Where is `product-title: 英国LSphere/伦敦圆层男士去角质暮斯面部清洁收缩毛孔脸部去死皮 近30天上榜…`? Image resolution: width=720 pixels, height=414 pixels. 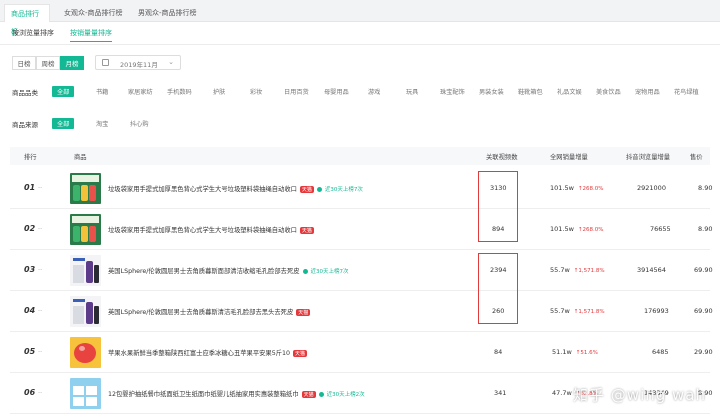 product-title: 英国LSphere/伦敦圆层男士去角质暮斯面部清洁收缩毛孔脸部去死皮 近30天上榜… is located at coordinates (228, 270).